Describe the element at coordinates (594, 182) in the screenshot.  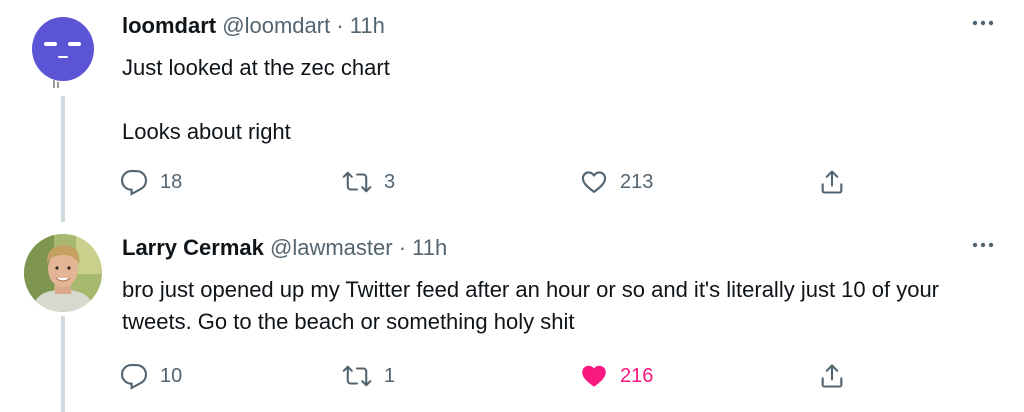
I see `heart-icon` at that location.